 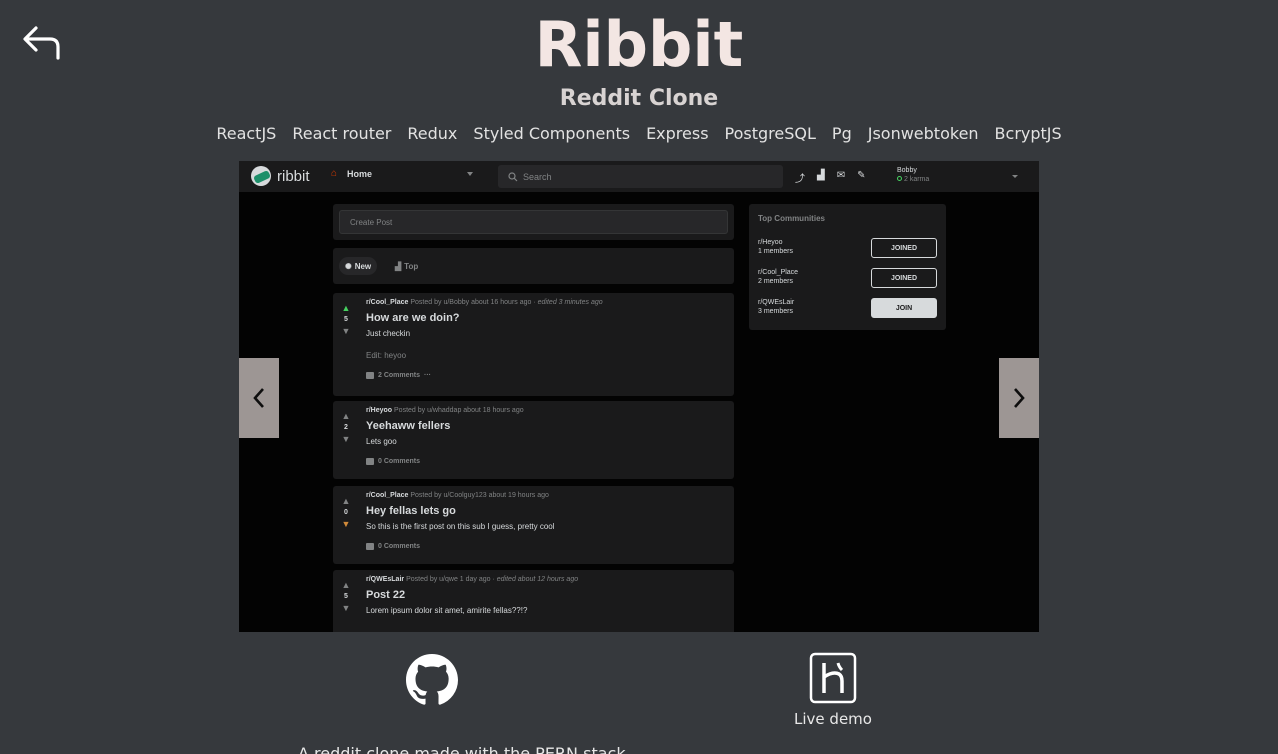 What do you see at coordinates (428, 375) in the screenshot?
I see `more-options: ···` at bounding box center [428, 375].